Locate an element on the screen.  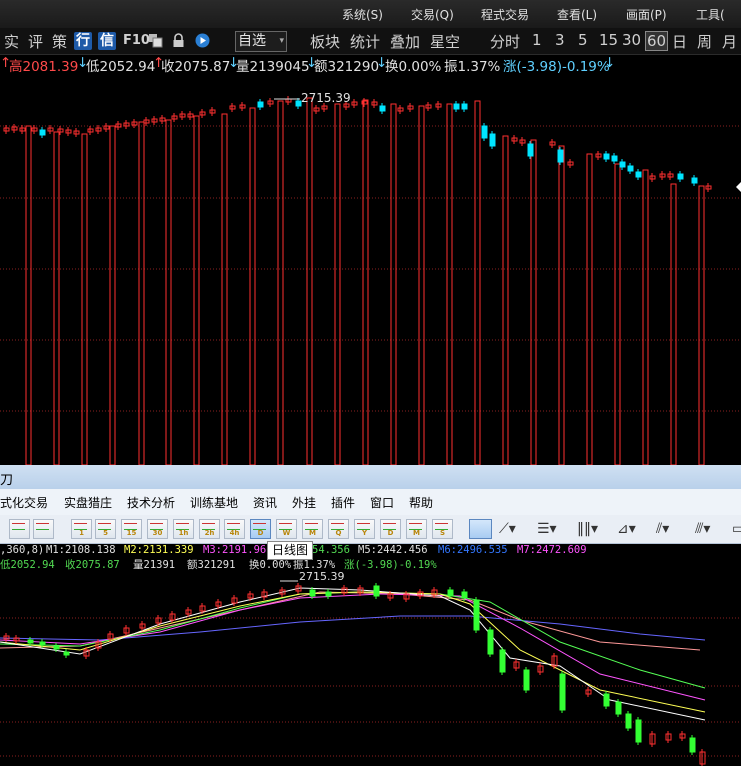
tb-strategy: 策 is located at coordinates (59, 41).